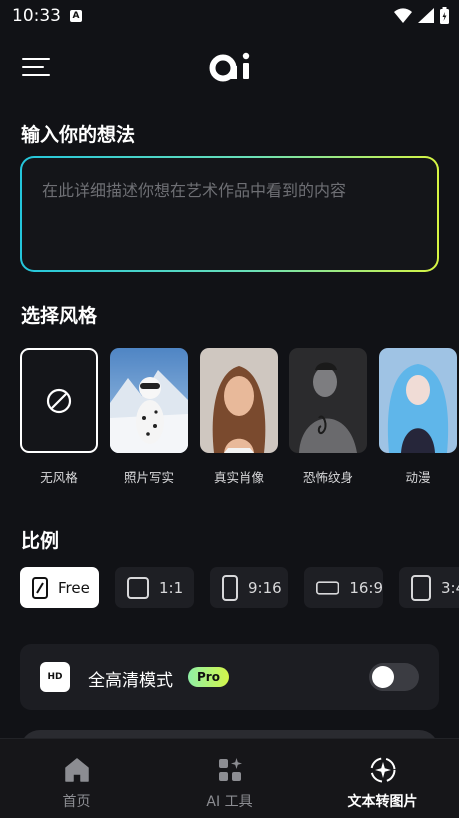 The image size is (459, 818). What do you see at coordinates (130, 681) in the screenshot?
I see `hd-mode-label: 全高清模式` at bounding box center [130, 681].